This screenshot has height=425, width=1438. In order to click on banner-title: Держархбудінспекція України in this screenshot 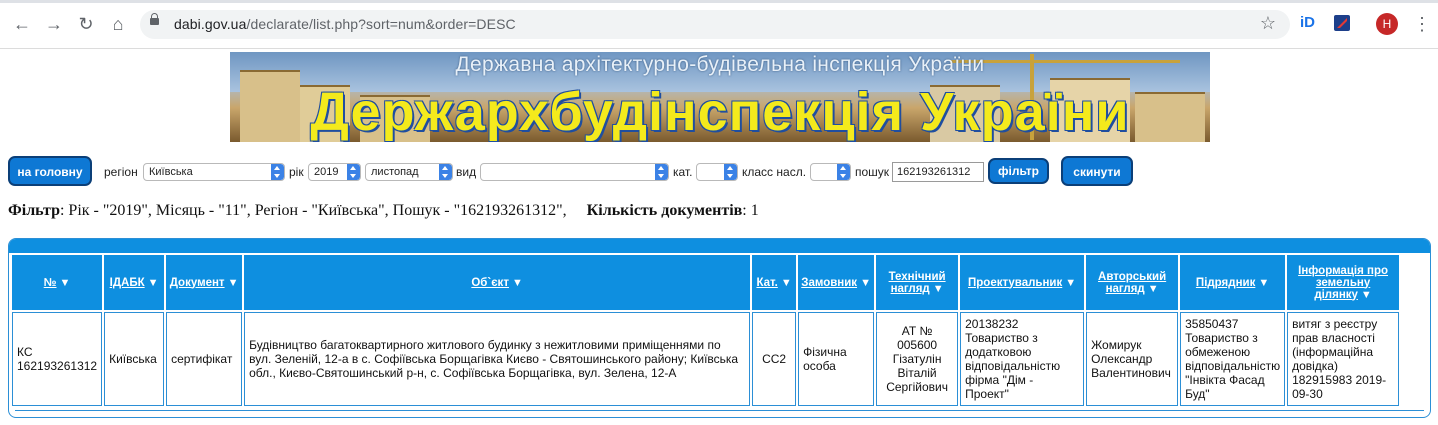, I will do `click(720, 112)`.